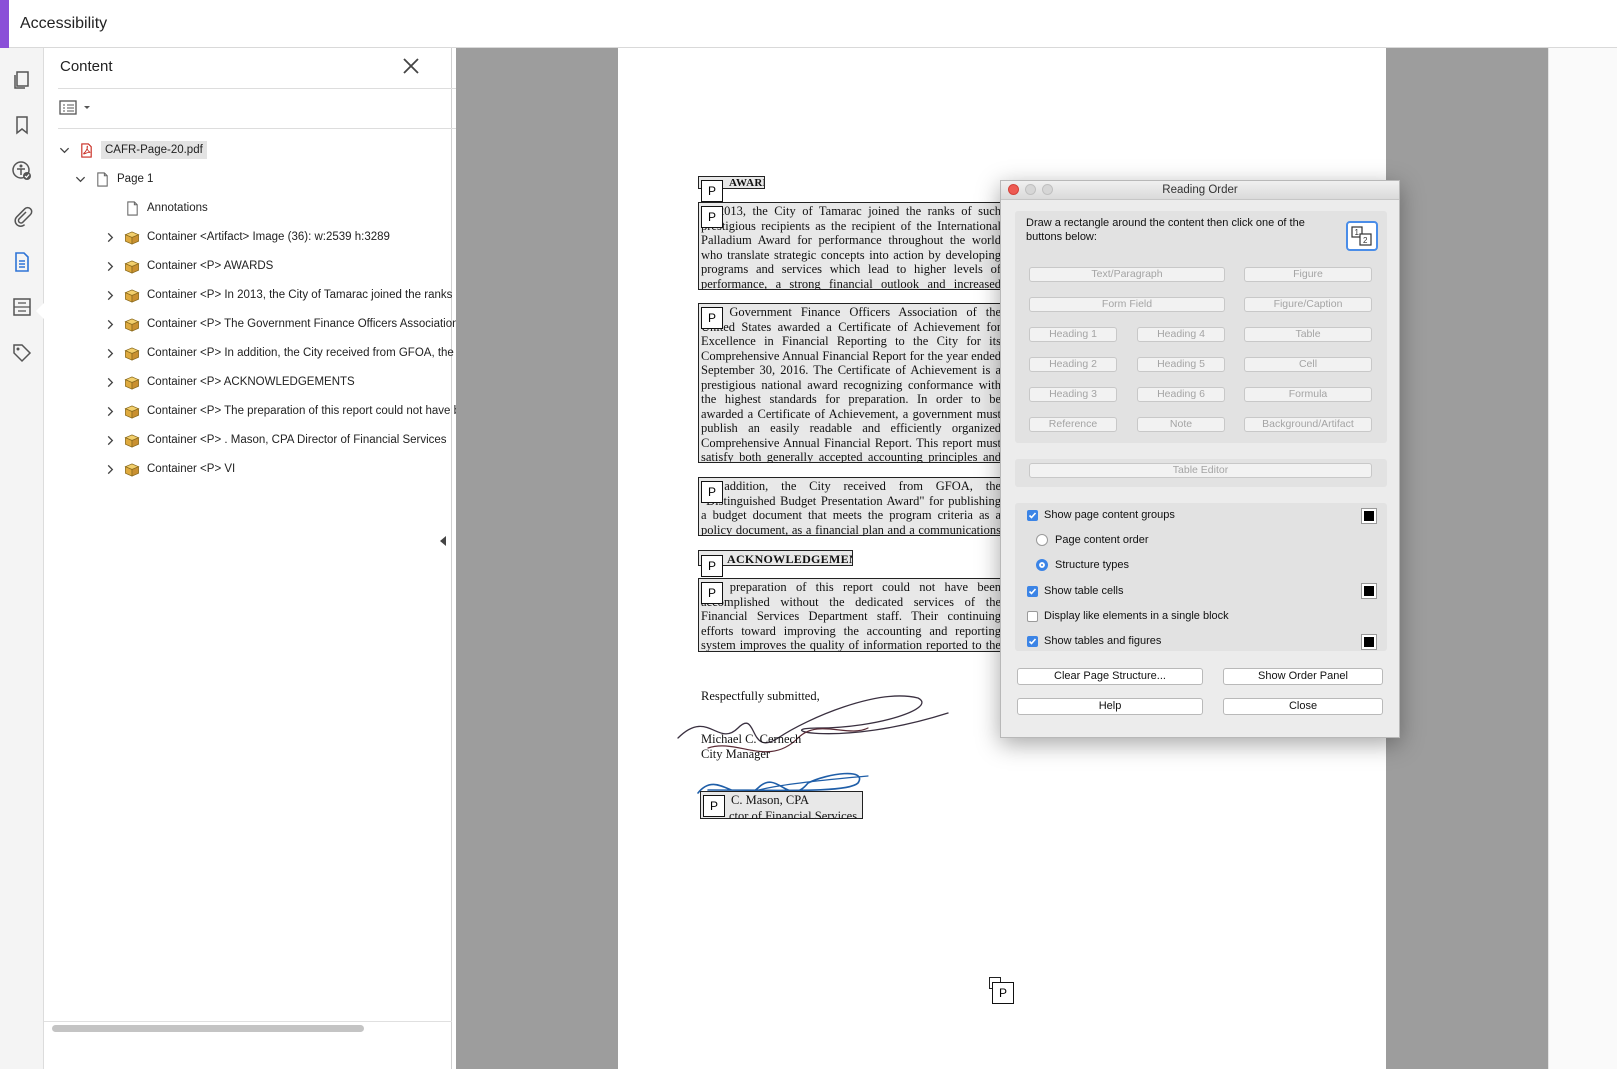 This screenshot has height=1069, width=1617. Describe the element at coordinates (1073, 334) in the screenshot. I see `heading-1-button: Heading 1` at that location.